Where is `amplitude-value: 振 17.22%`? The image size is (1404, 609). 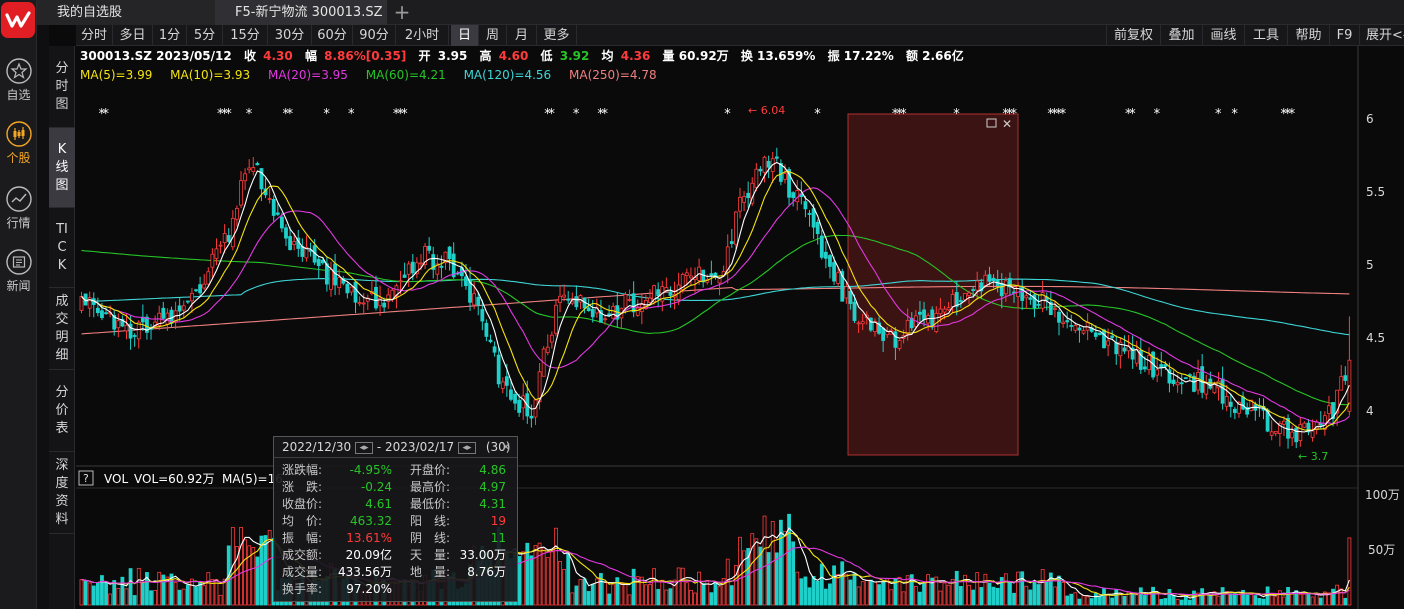
amplitude-value: 振 17.22% is located at coordinates (861, 55).